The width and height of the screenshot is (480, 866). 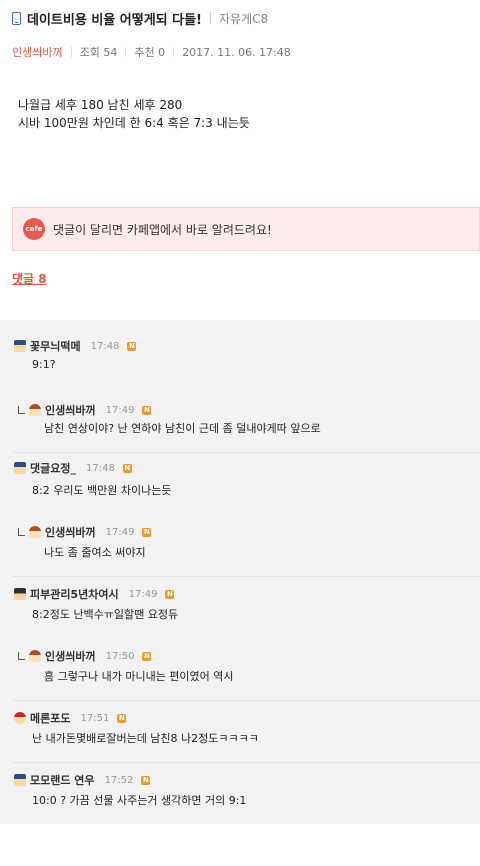 What do you see at coordinates (34, 229) in the screenshot?
I see `cafe-logo-icon: cafe` at bounding box center [34, 229].